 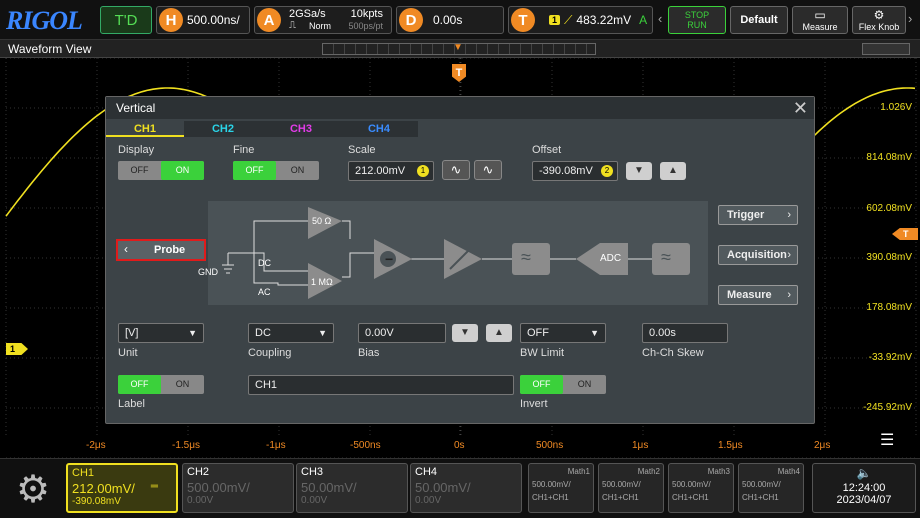 What do you see at coordinates (291, 333) in the screenshot?
I see `coupling-select: DC` at bounding box center [291, 333].